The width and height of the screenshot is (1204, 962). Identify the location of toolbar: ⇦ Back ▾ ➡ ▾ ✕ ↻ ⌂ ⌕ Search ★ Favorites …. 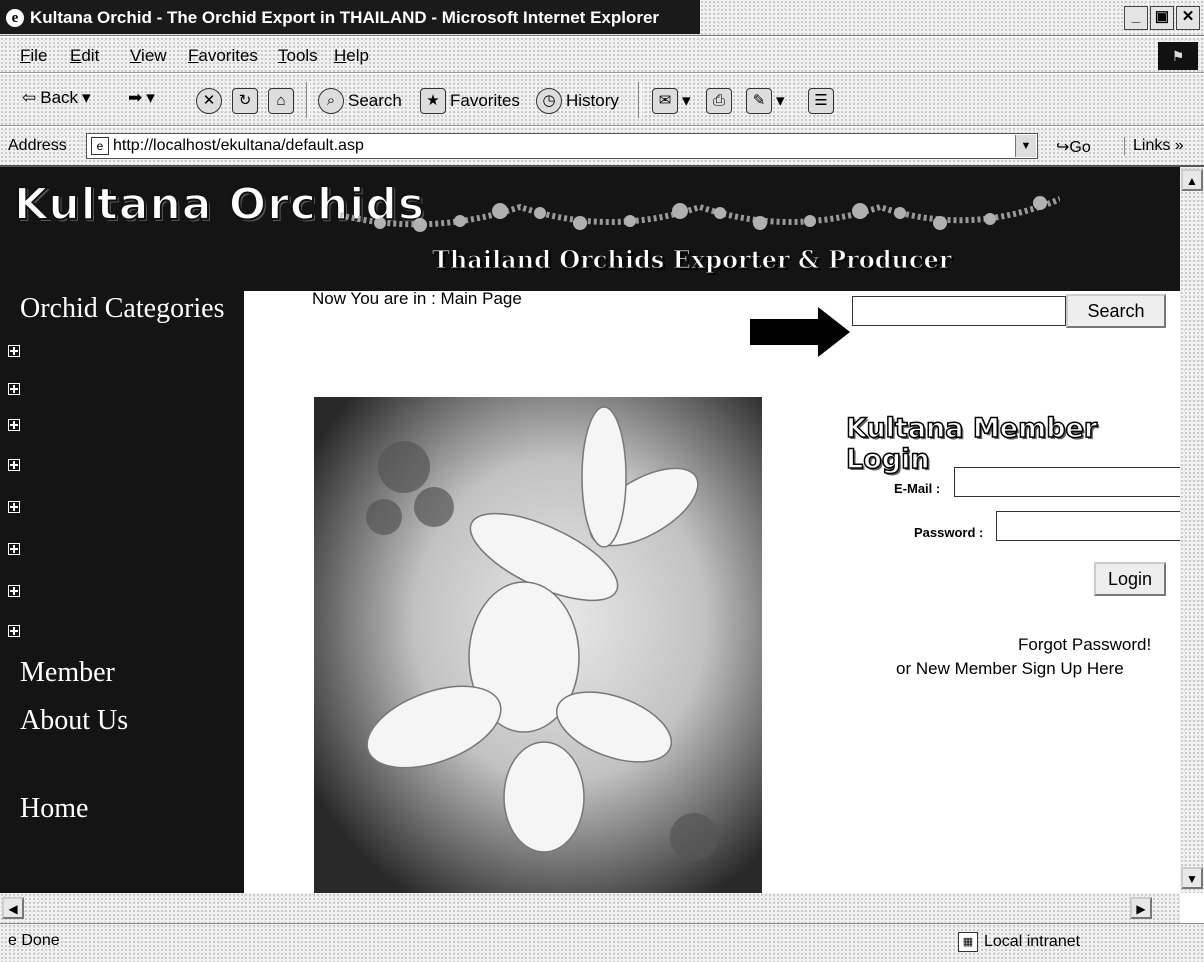
(602, 100).